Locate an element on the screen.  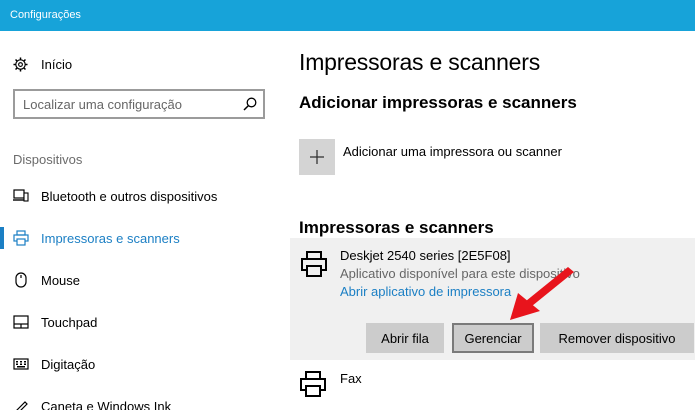
sidebar-item-label: Impressoras e scanners is located at coordinates (110, 238).